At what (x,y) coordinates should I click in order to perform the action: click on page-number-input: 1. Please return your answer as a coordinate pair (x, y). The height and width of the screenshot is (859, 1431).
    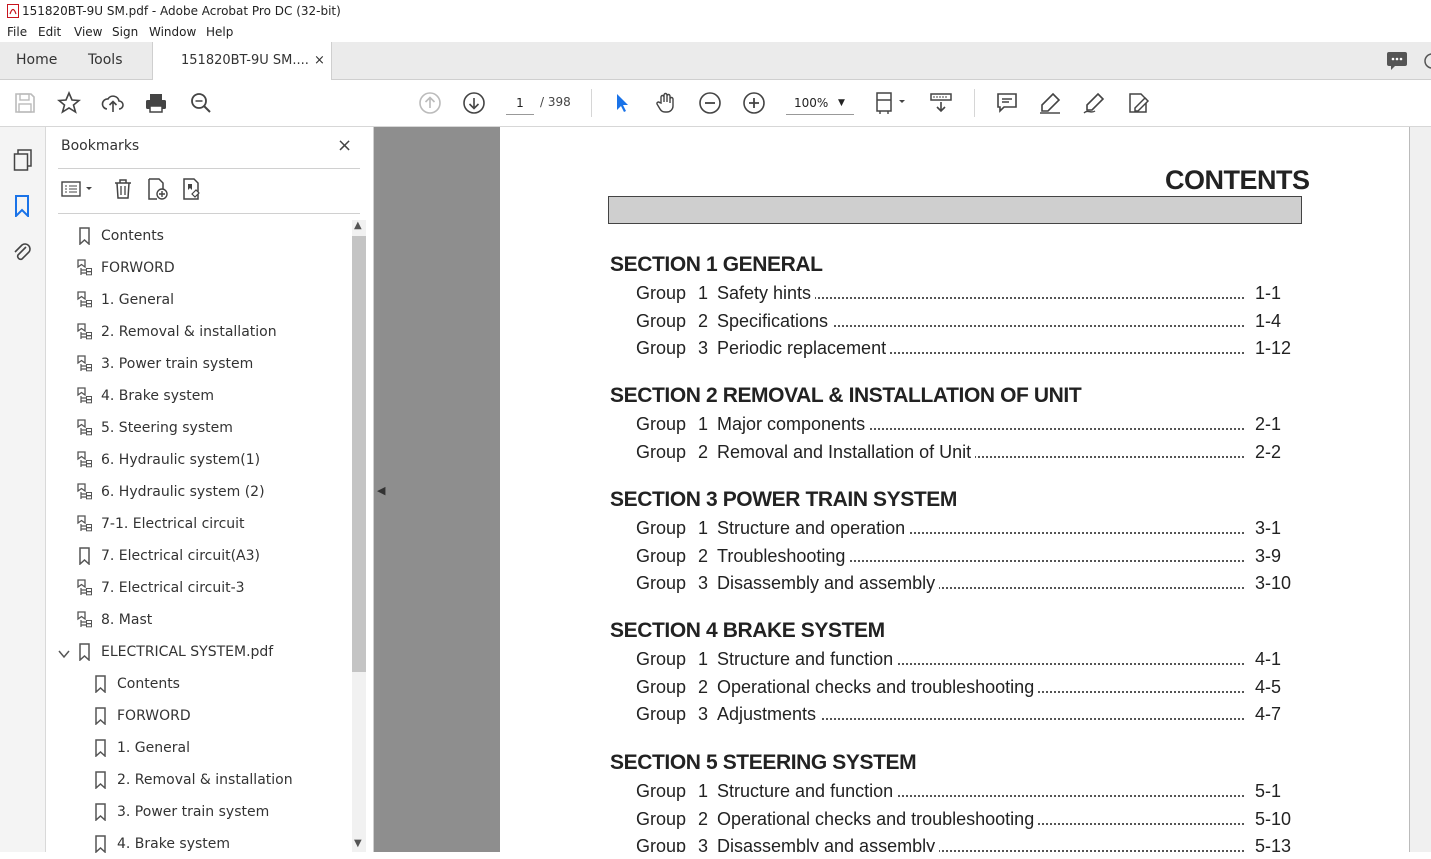
    Looking at the image, I should click on (520, 103).